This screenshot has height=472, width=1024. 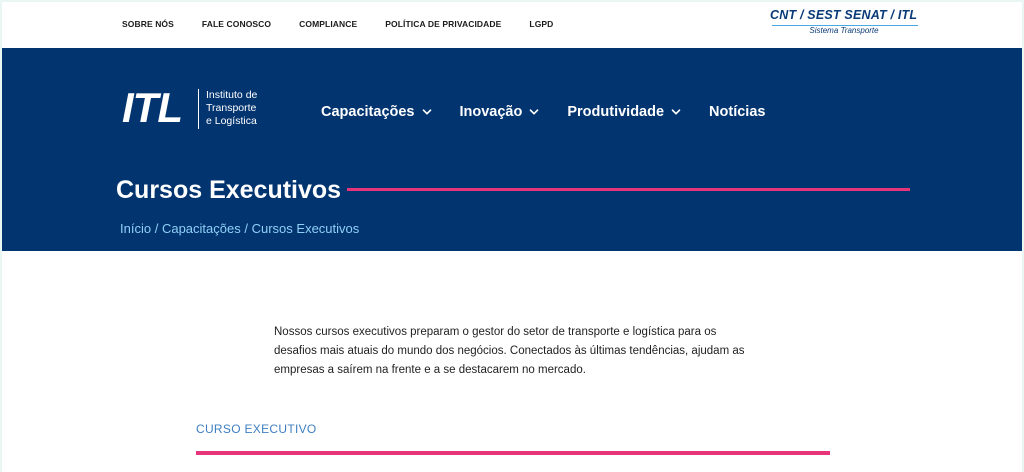 What do you see at coordinates (232, 95) in the screenshot?
I see `logo-line-1: Instituto de` at bounding box center [232, 95].